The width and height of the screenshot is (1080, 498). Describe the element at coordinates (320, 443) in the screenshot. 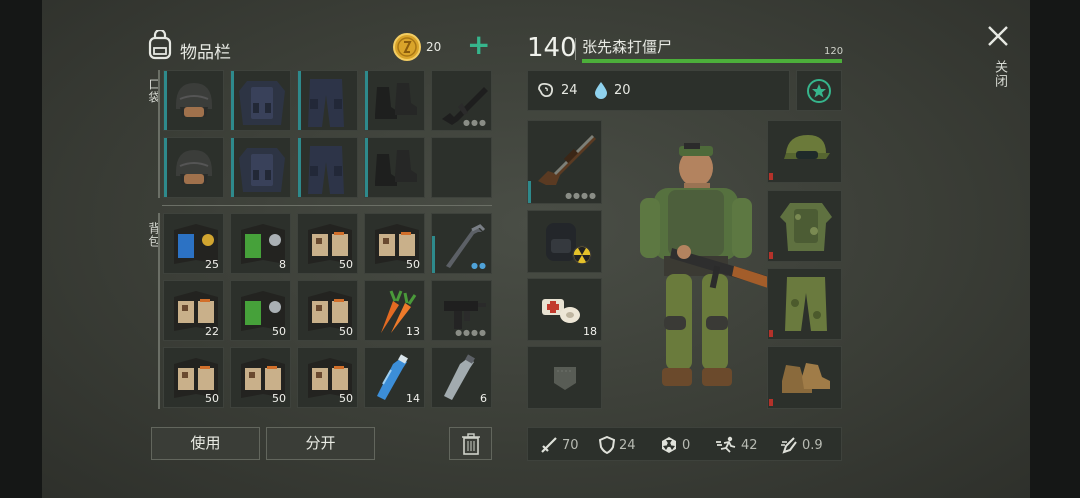

I see `split-button: 分开` at that location.